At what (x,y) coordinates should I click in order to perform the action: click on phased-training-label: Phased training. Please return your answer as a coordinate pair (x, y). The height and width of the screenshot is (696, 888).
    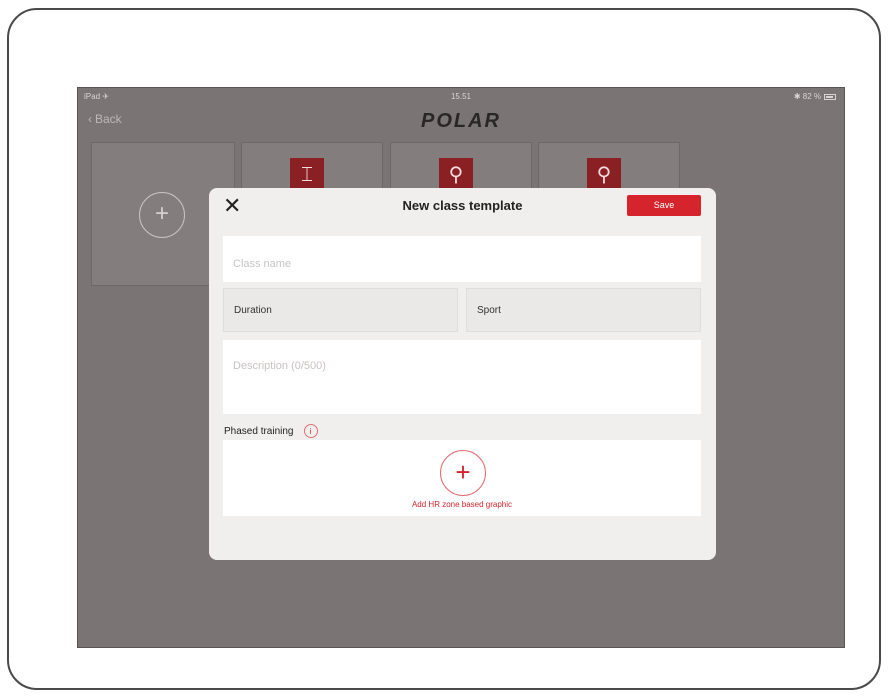
    Looking at the image, I should click on (259, 431).